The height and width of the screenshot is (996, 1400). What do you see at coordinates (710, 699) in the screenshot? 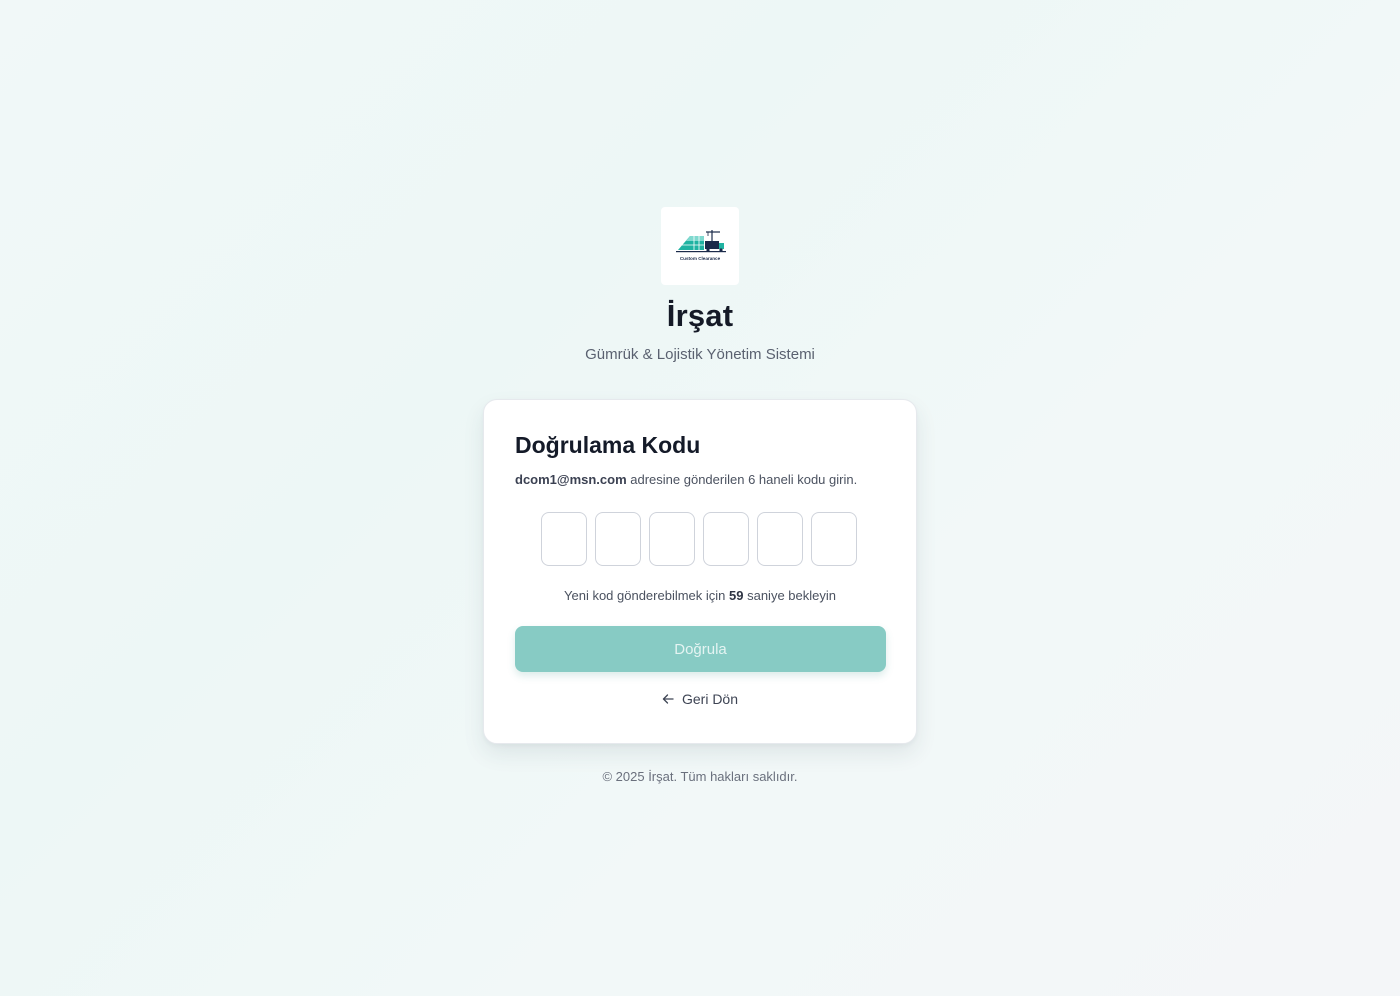
I see `back-label: Geri Dön` at bounding box center [710, 699].